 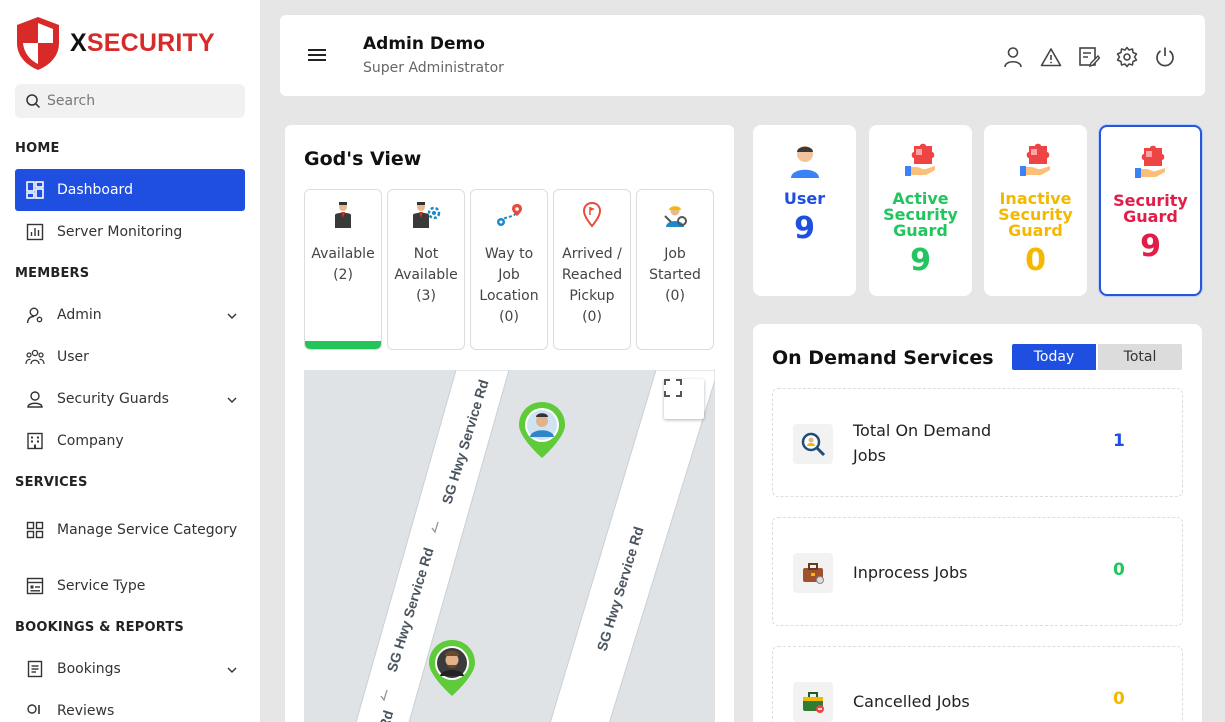 I want to click on settings-gear-icon, so click(x=1127, y=57).